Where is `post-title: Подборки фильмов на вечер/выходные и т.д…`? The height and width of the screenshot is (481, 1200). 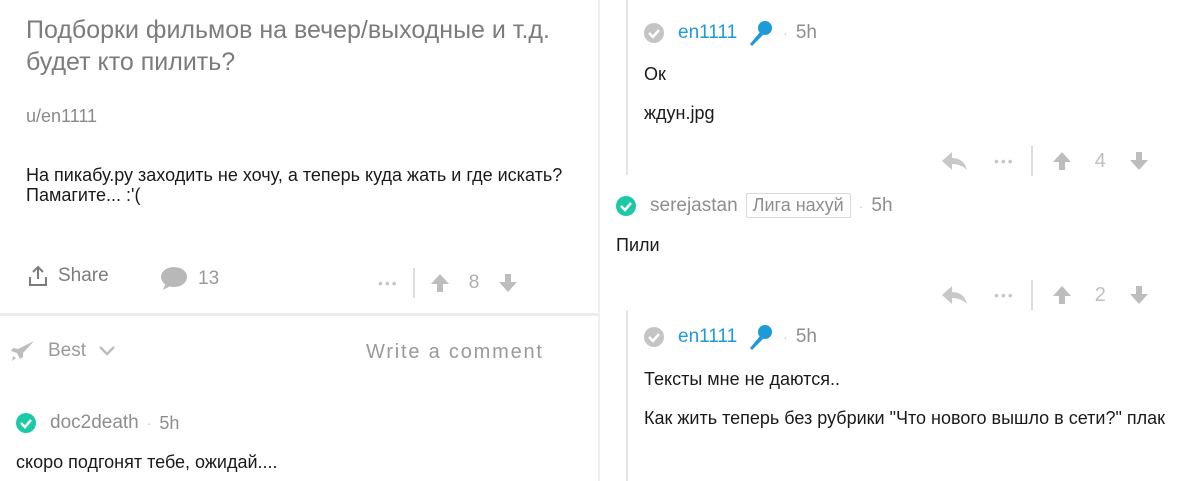
post-title: Подборки фильмов на вечер/выходные и т.д… is located at coordinates (306, 46).